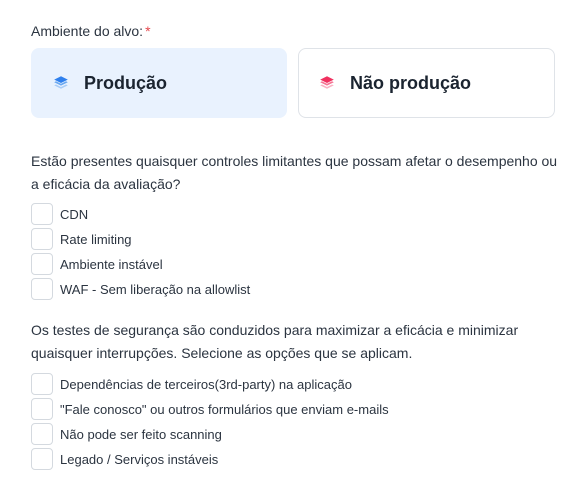 The width and height of the screenshot is (587, 479). Describe the element at coordinates (87, 31) in the screenshot. I see `environment-label-text: Ambiente do alvo:` at that location.